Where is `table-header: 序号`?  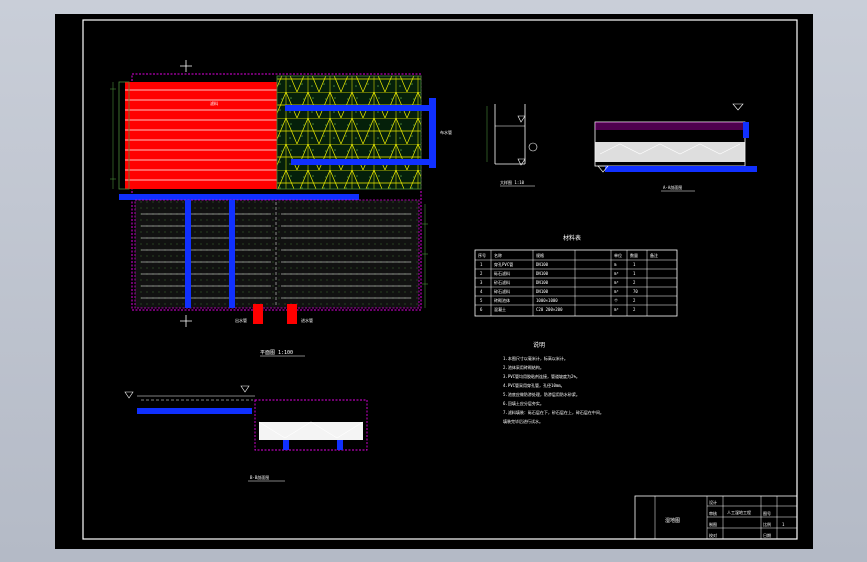 table-header: 序号 is located at coordinates (482, 255).